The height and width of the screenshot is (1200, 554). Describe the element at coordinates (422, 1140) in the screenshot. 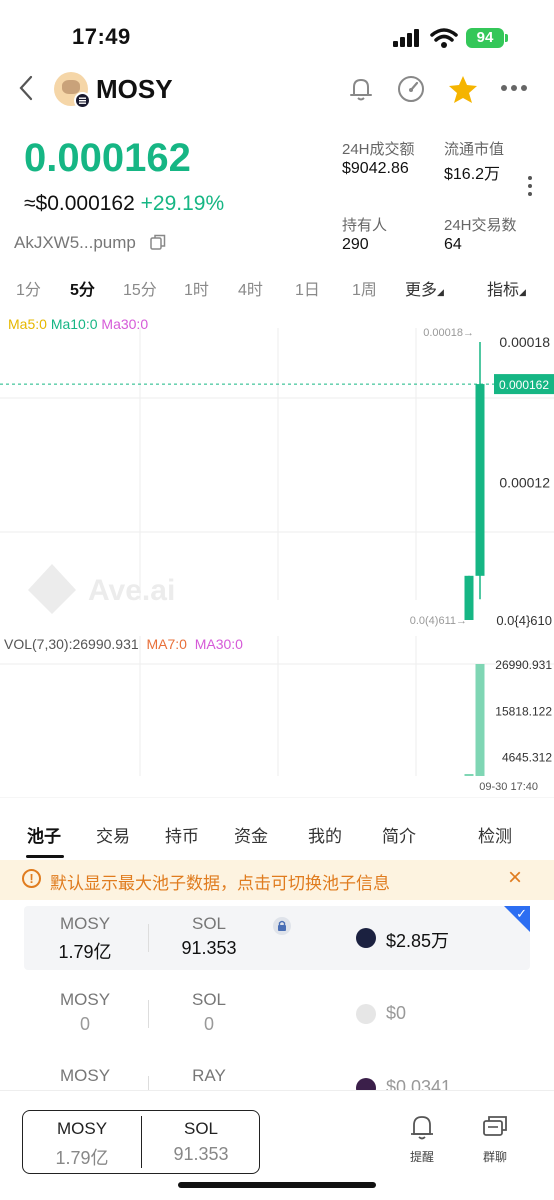

I see `alert-button: 提醒` at that location.